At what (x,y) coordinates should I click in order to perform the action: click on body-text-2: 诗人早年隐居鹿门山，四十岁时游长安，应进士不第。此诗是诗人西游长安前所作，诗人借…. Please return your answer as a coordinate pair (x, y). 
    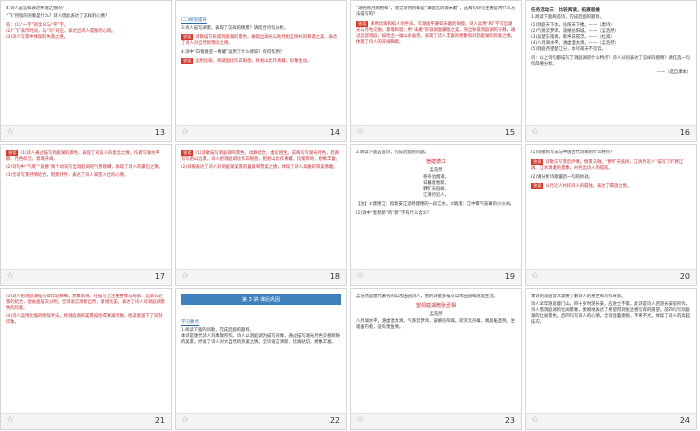
    Looking at the image, I should click on (610, 314).